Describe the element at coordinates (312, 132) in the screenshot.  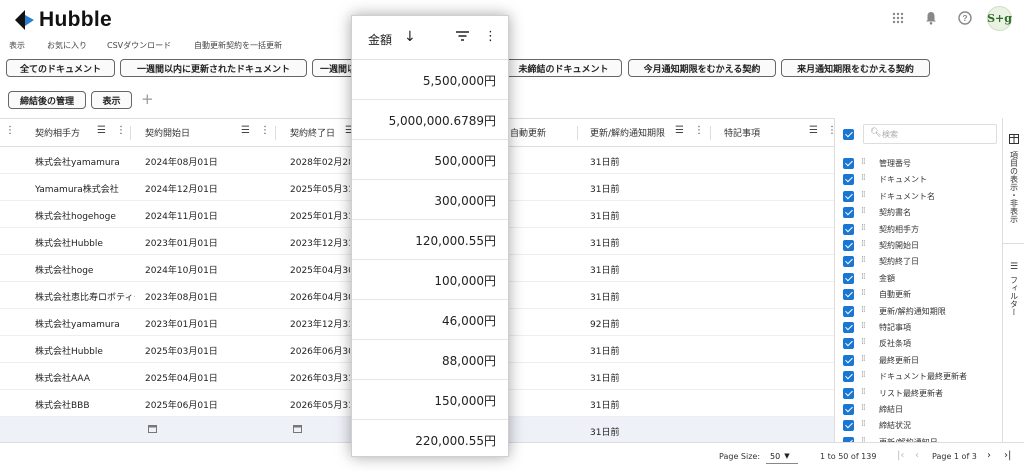
I see `col-header-end-date: 契約終了日` at that location.